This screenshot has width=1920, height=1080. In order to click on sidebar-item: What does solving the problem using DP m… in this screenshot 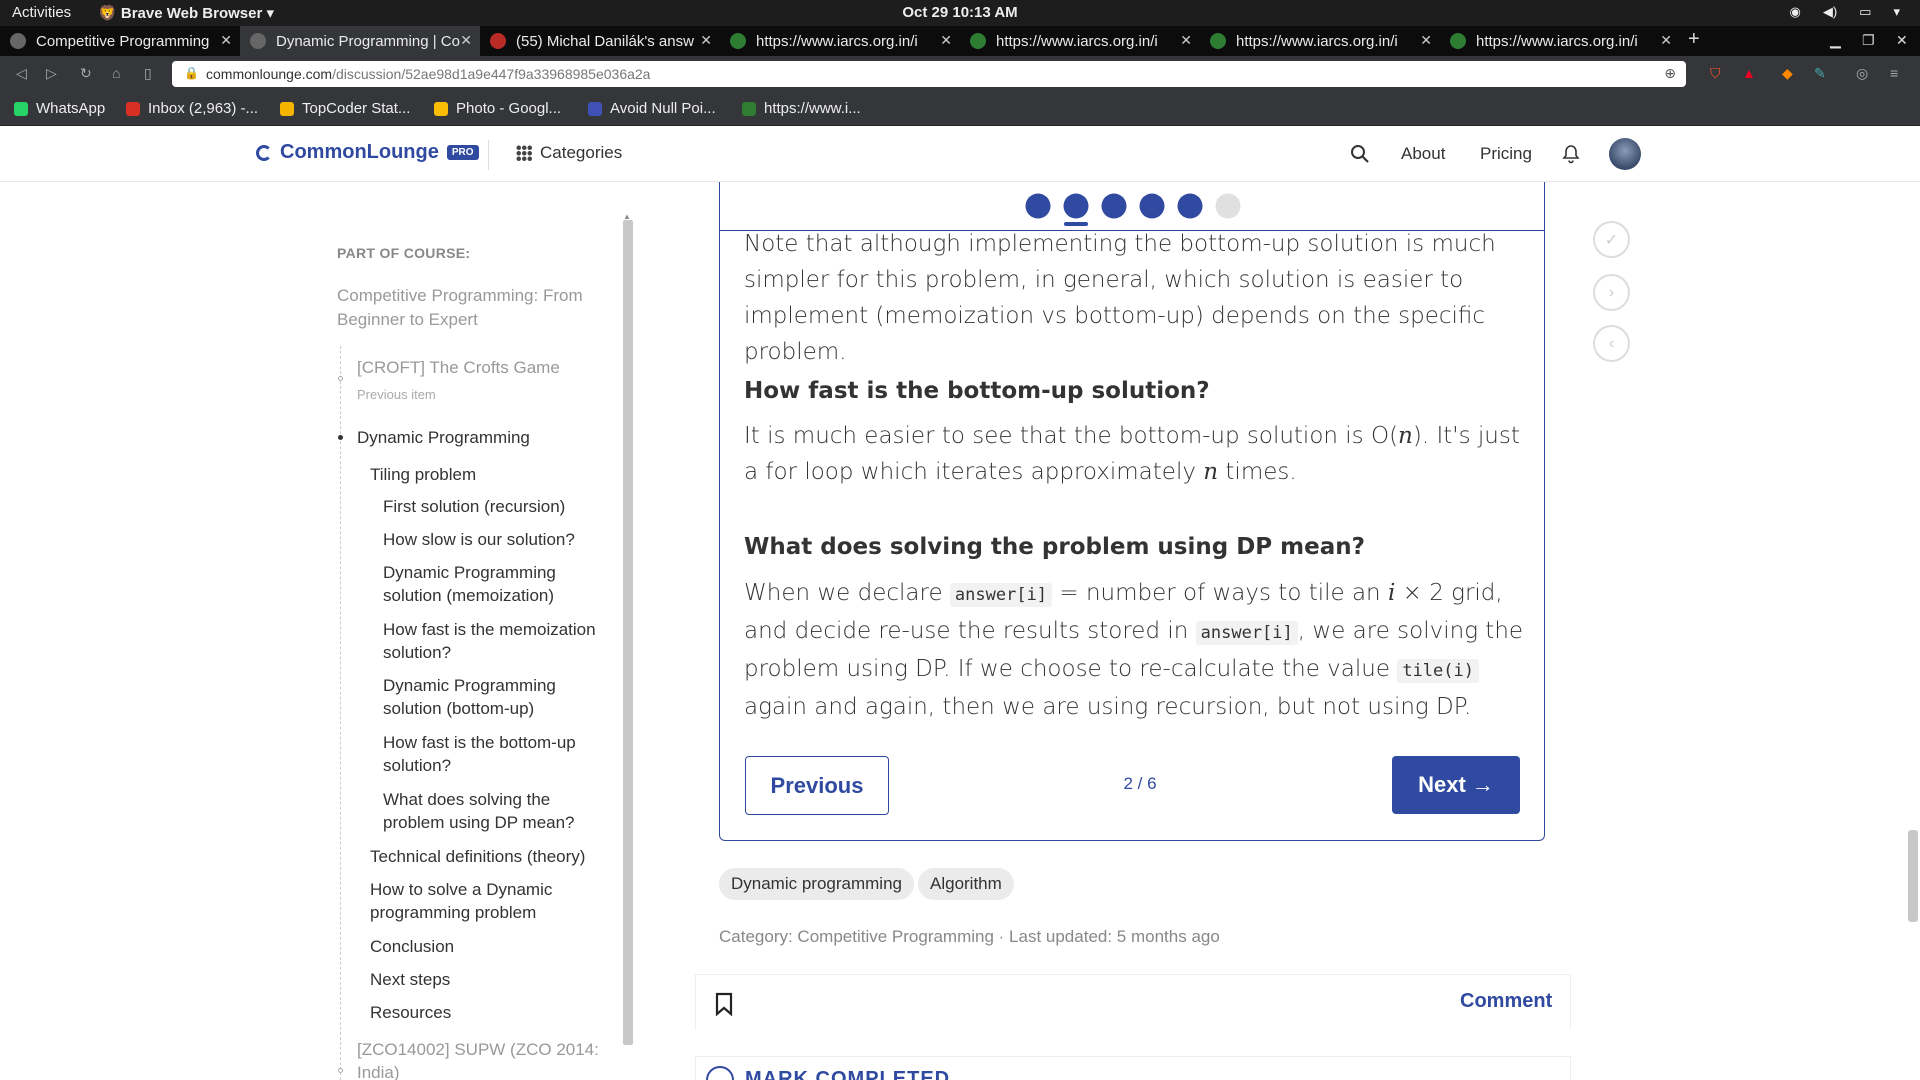, I will do `click(483, 811)`.